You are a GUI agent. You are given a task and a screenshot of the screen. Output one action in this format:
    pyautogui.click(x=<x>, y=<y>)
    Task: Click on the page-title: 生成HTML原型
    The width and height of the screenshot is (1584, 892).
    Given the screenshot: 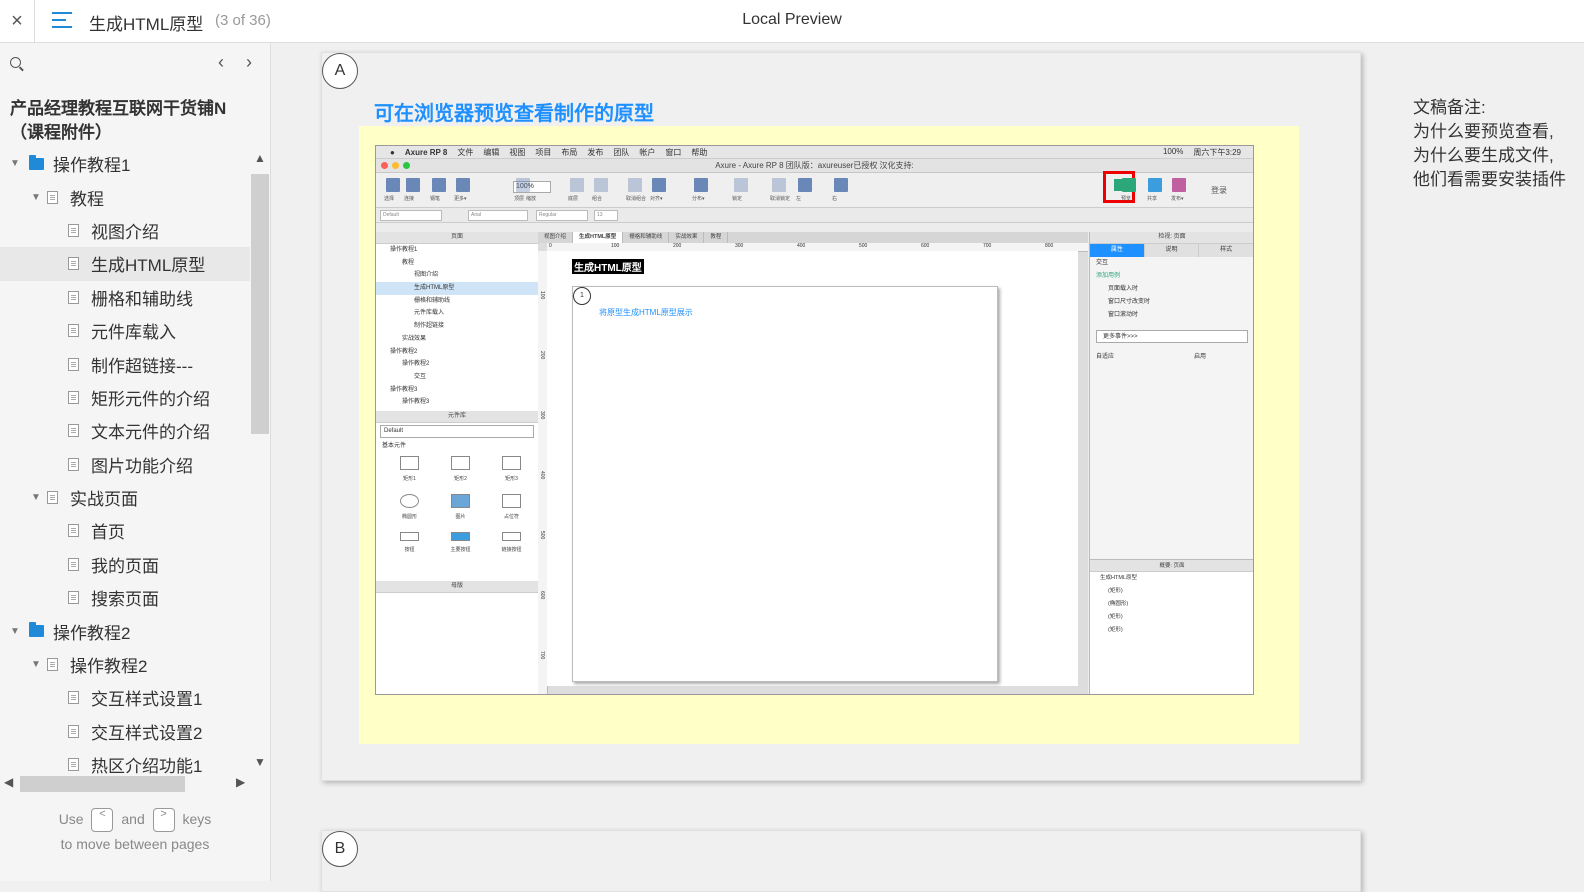 What is the action you would take?
    pyautogui.click(x=146, y=24)
    